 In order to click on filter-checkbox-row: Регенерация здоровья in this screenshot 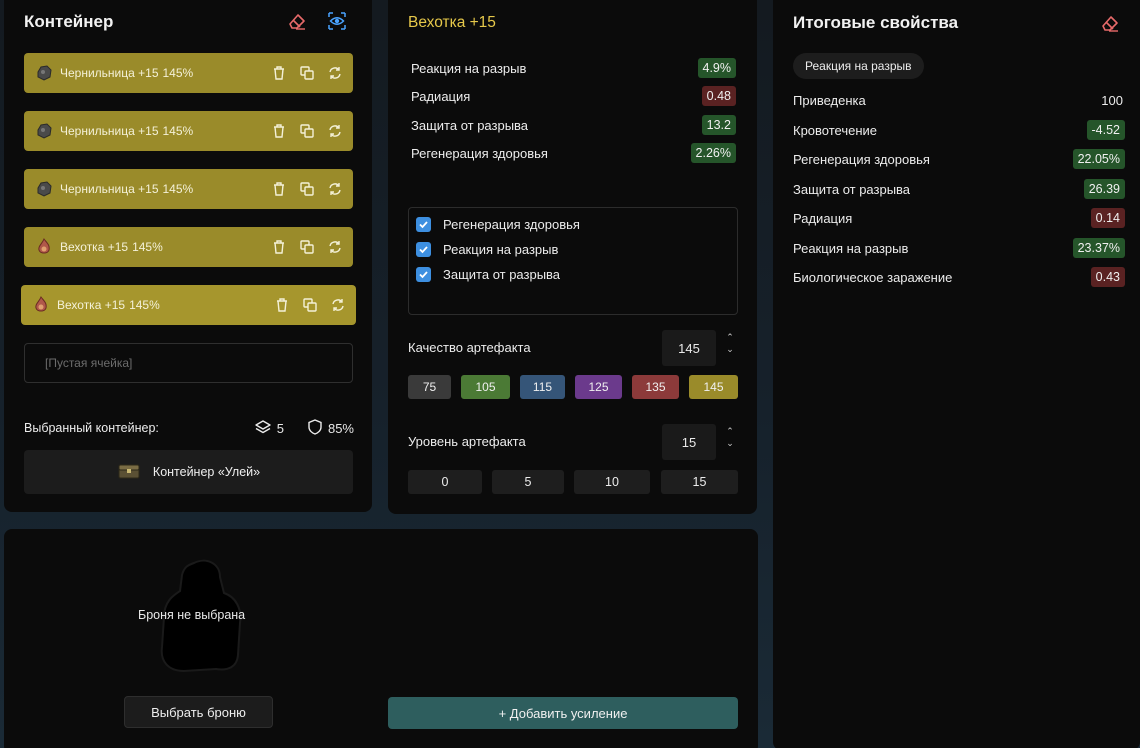, I will do `click(498, 224)`.